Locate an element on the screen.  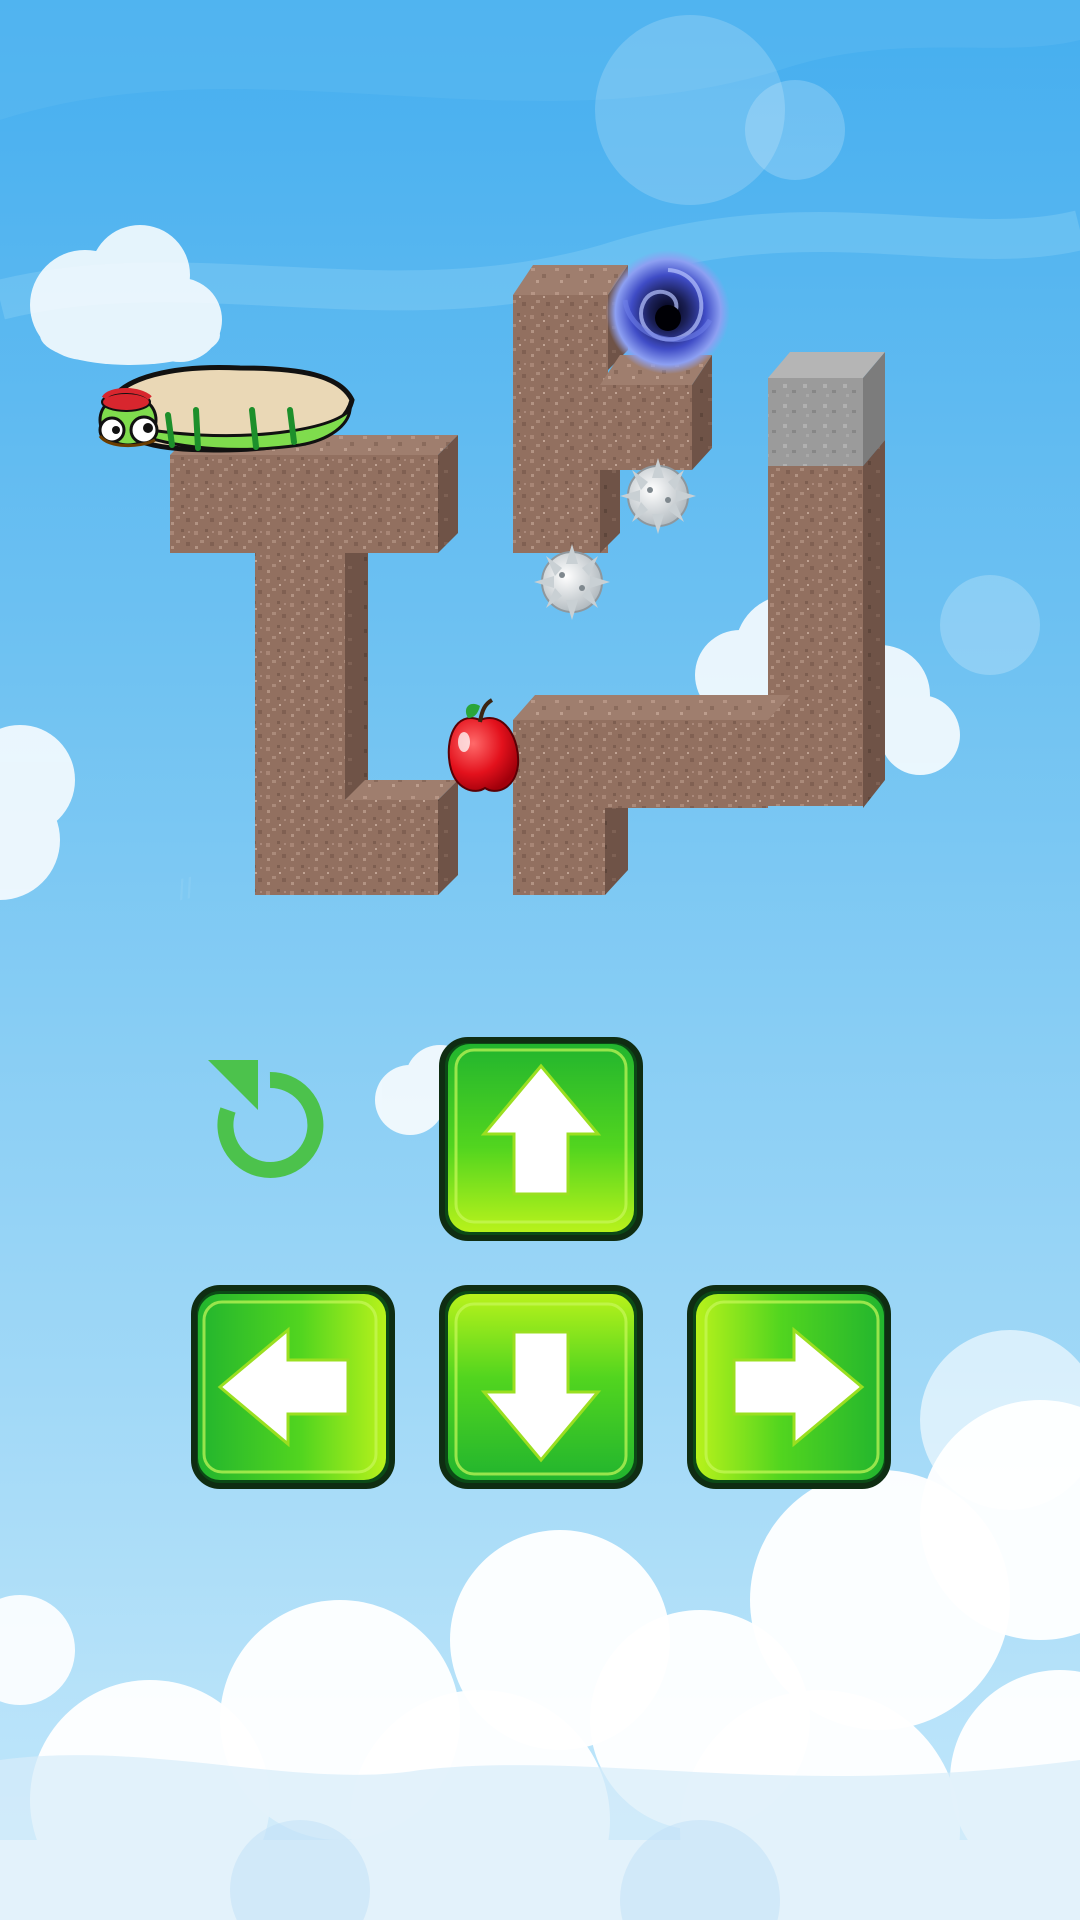
left-button is located at coordinates (293, 1387).